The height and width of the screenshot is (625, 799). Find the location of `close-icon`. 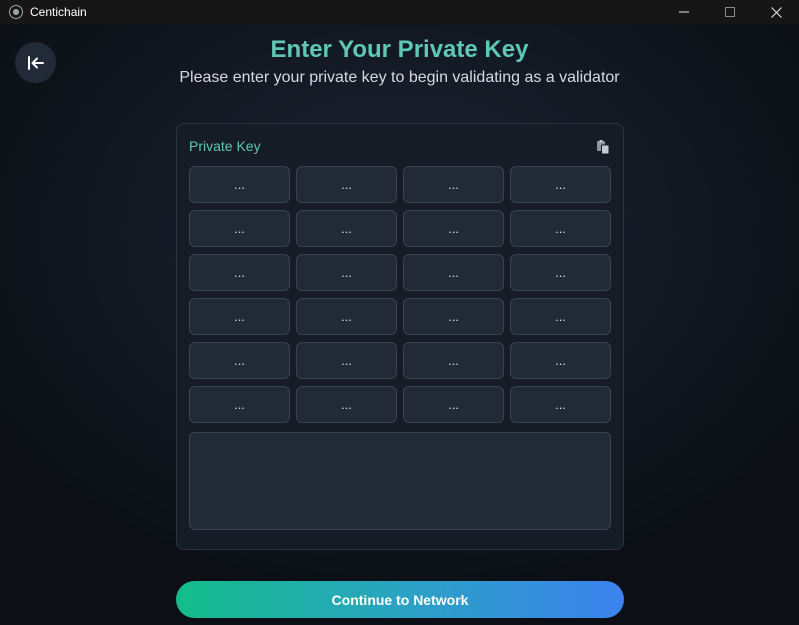

close-icon is located at coordinates (776, 12).